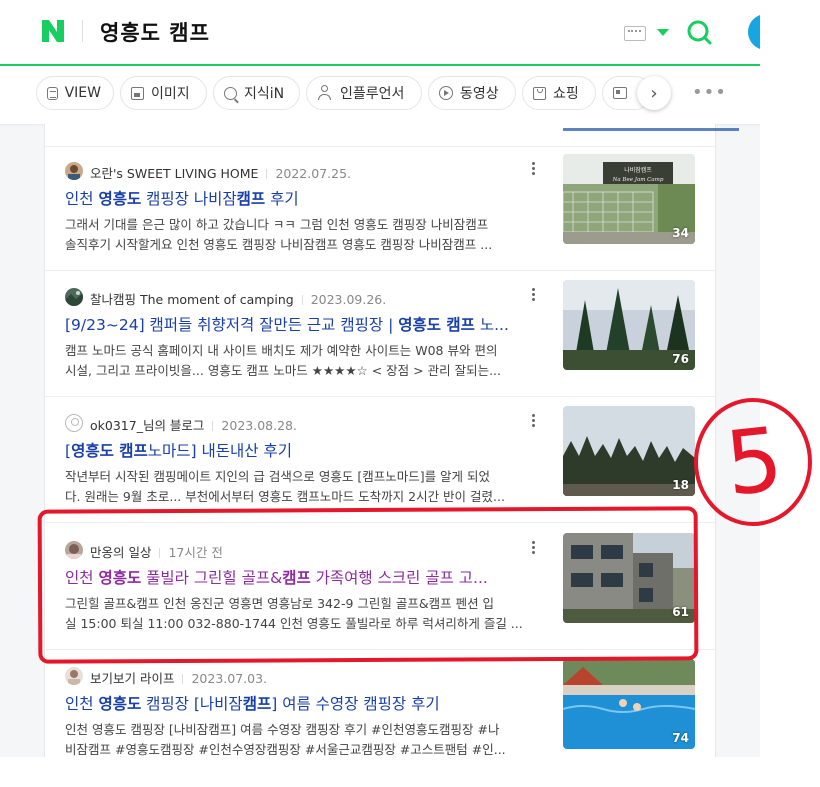 This screenshot has height=787, width=820. I want to click on tab-label: 쇼핑, so click(566, 94).